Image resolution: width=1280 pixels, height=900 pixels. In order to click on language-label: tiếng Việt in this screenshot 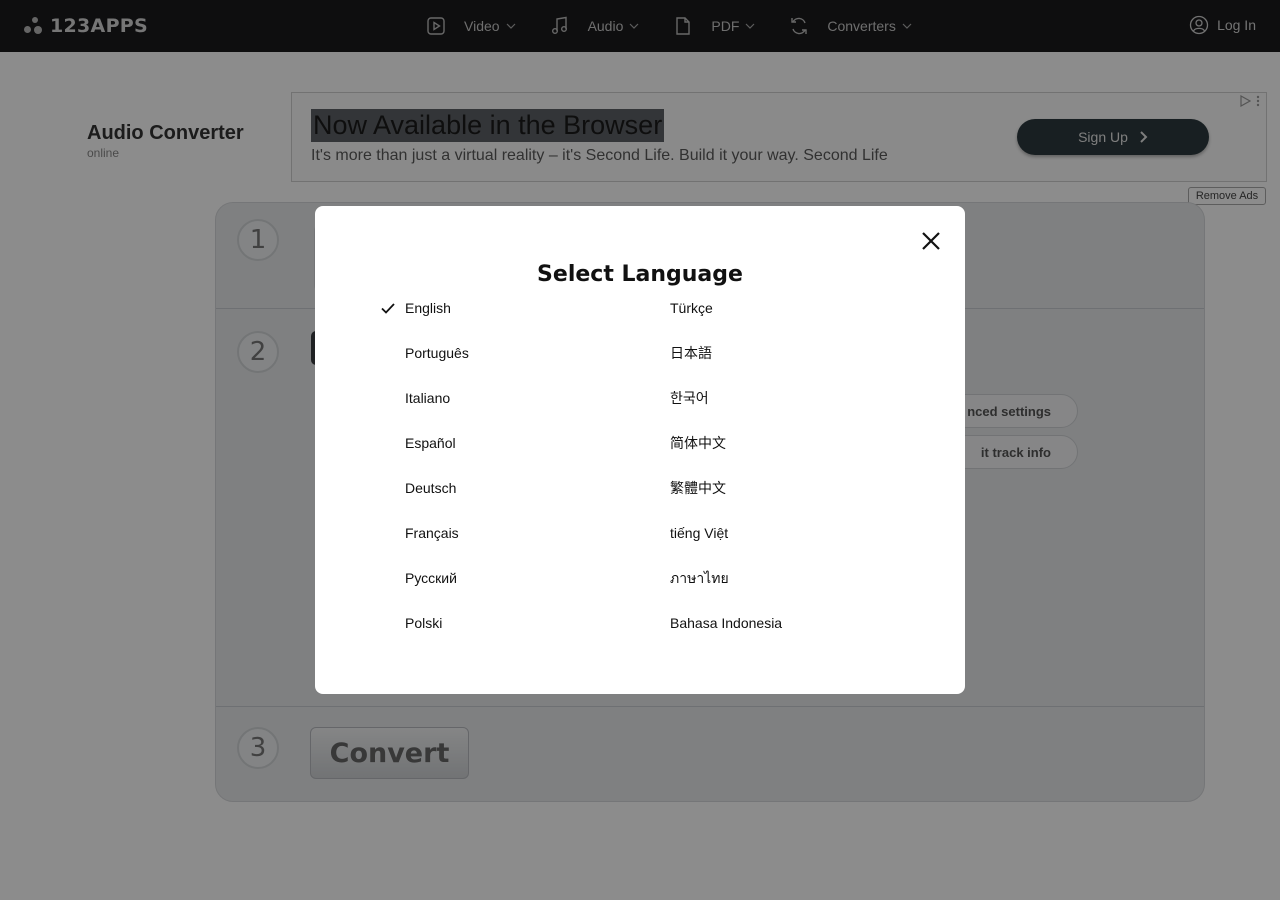, I will do `click(699, 533)`.